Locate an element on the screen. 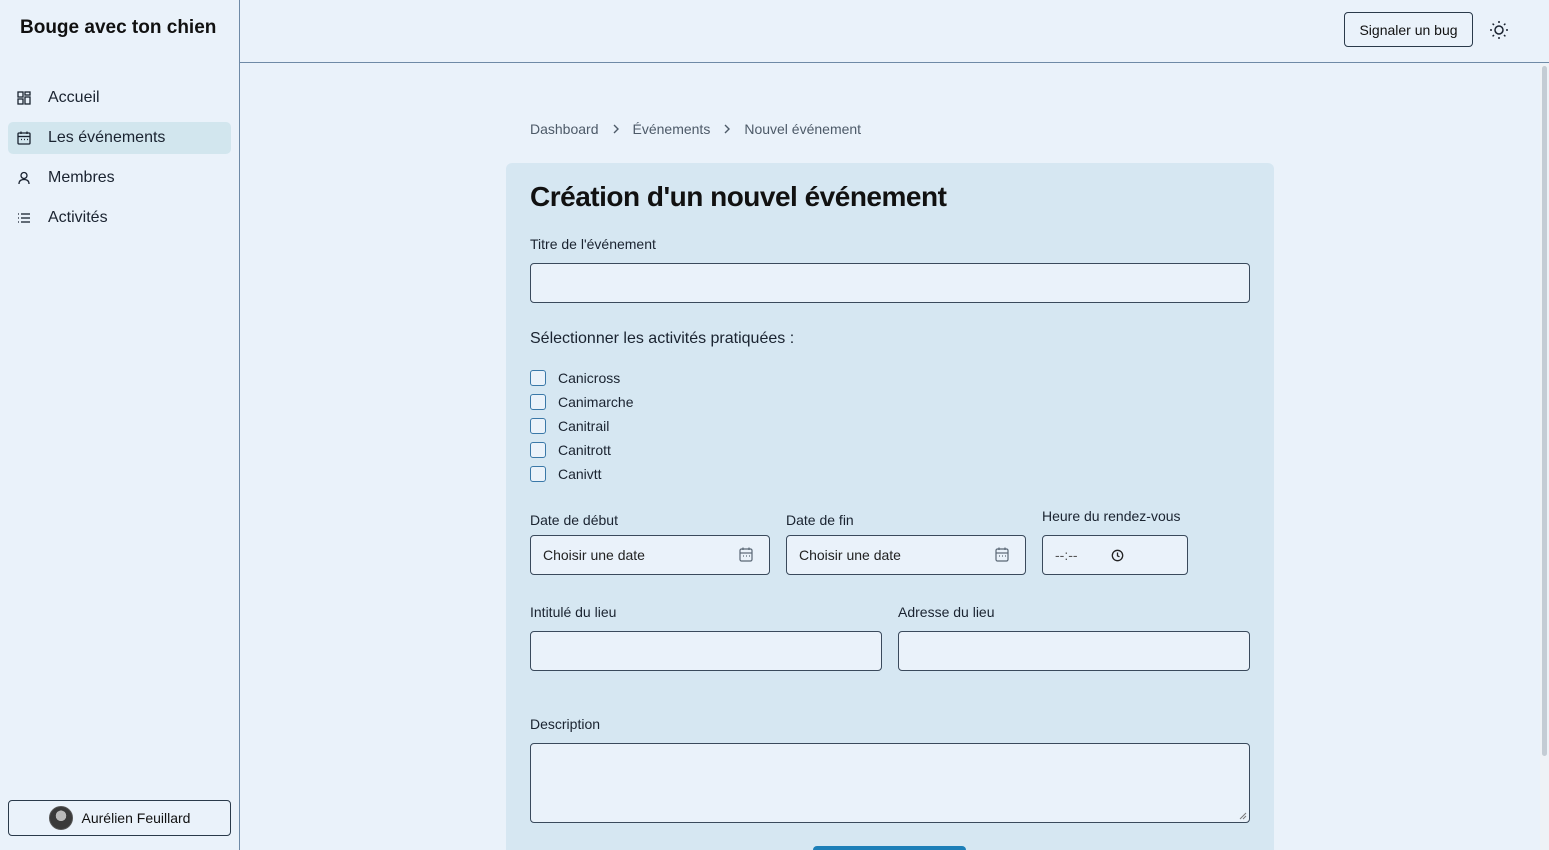 This screenshot has height=850, width=1549. activity-option: Canimarche is located at coordinates (581, 402).